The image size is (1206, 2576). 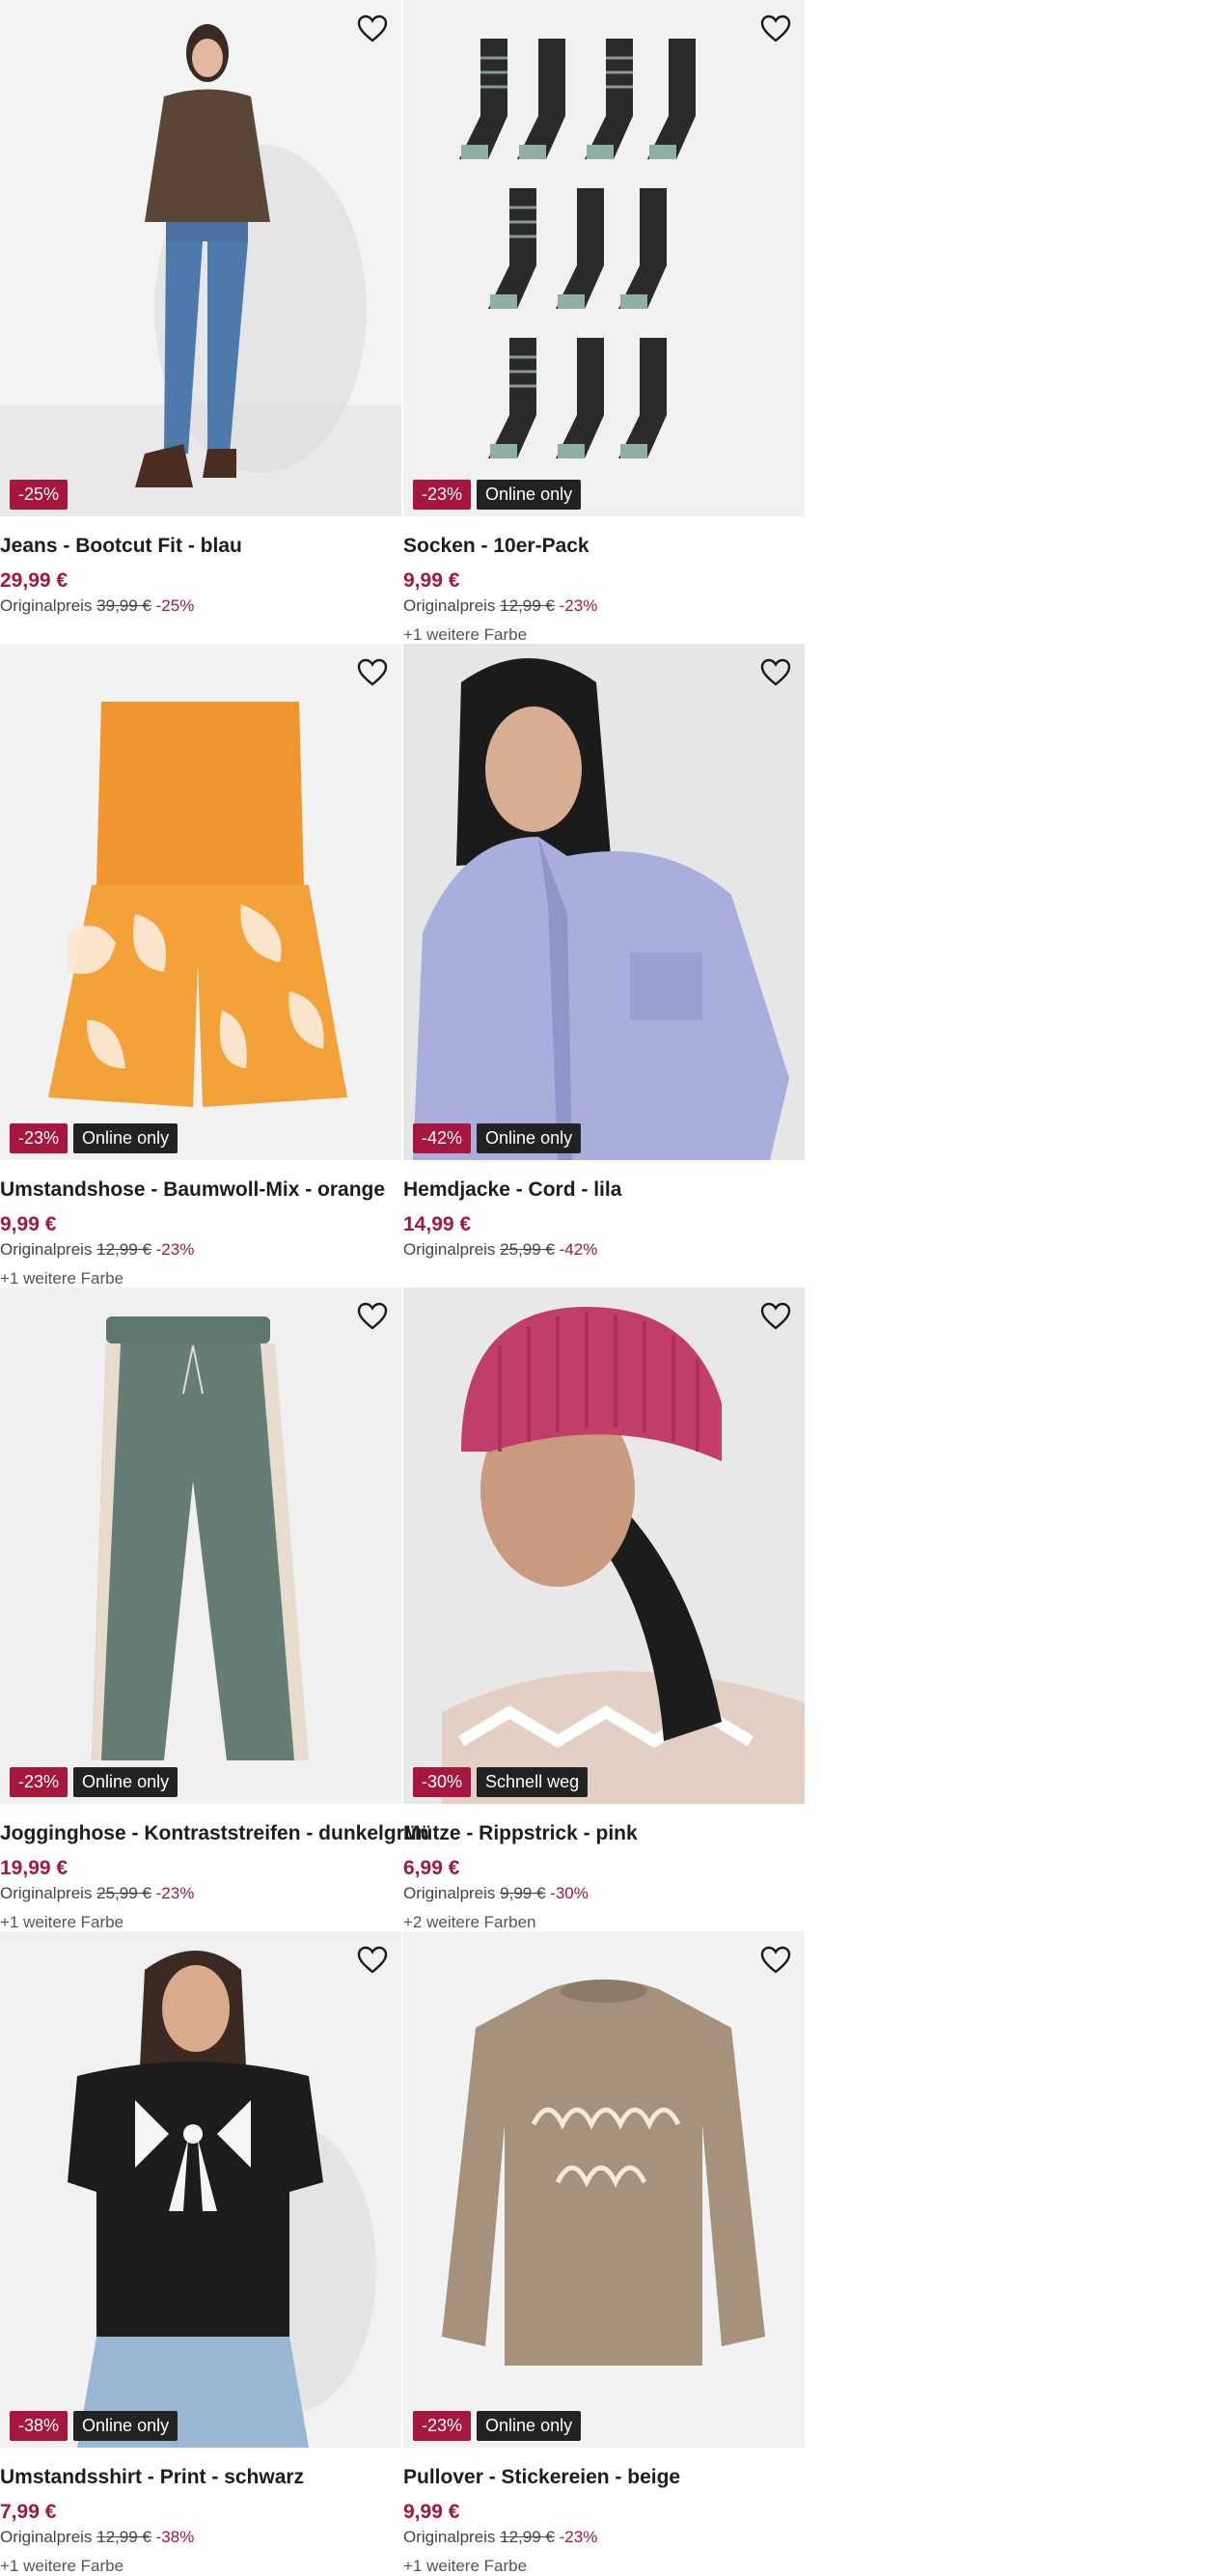 I want to click on original-price-row: Originalpreis 39,99 € -25%, so click(x=202, y=606).